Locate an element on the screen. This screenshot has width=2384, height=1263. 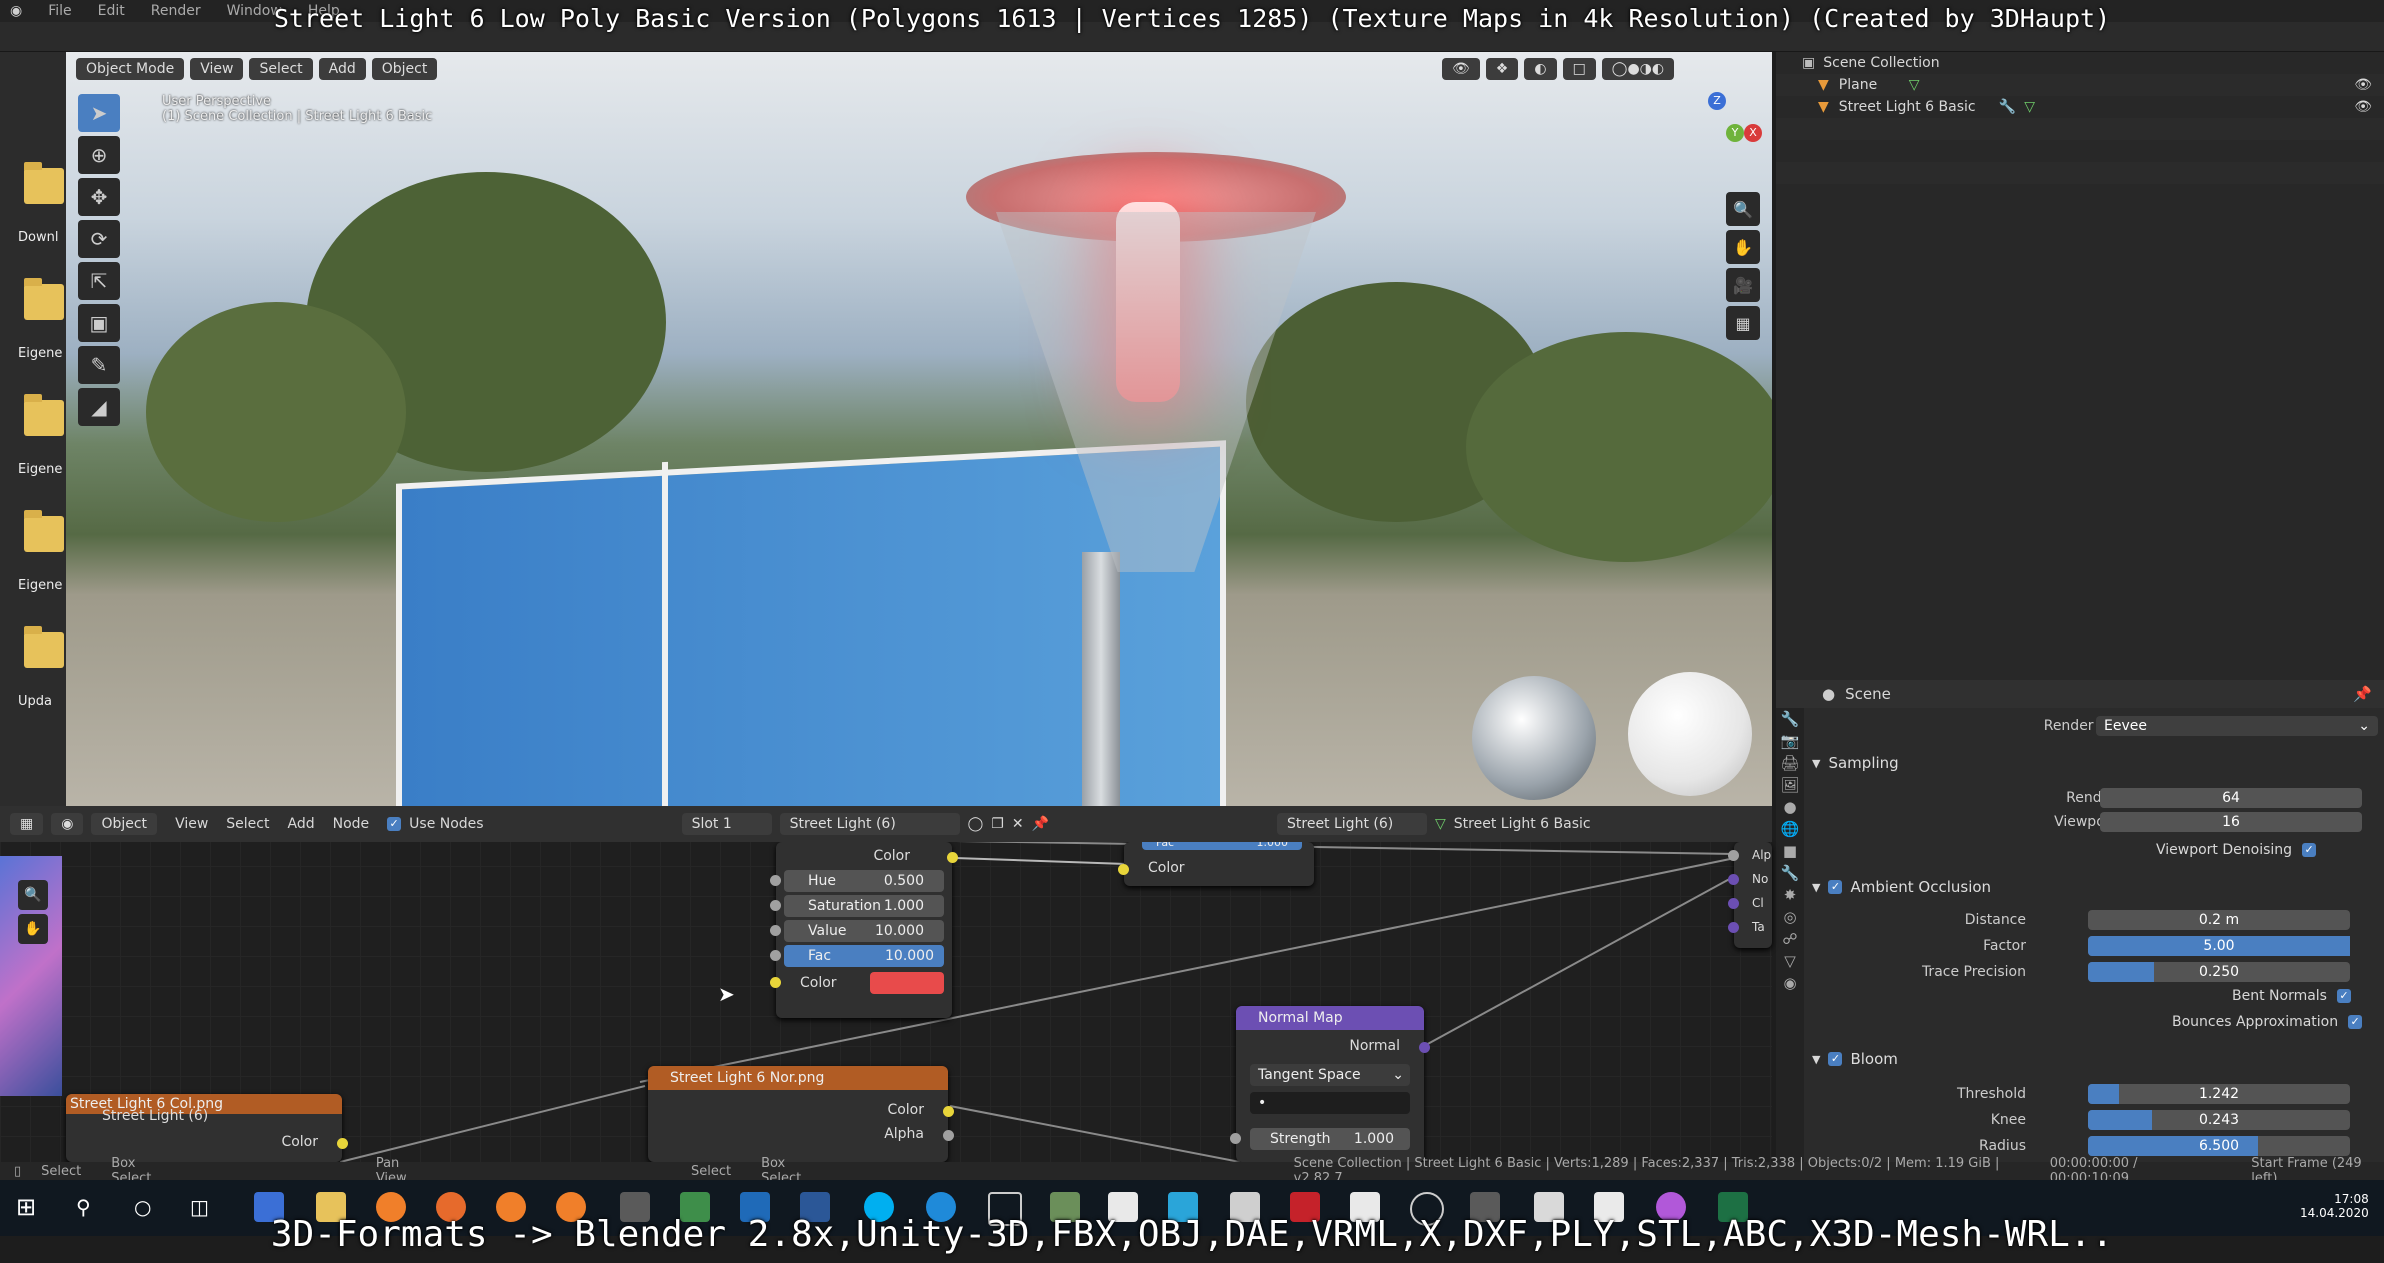
bloom-enable-checkbox: ✓ is located at coordinates (1835, 1059).